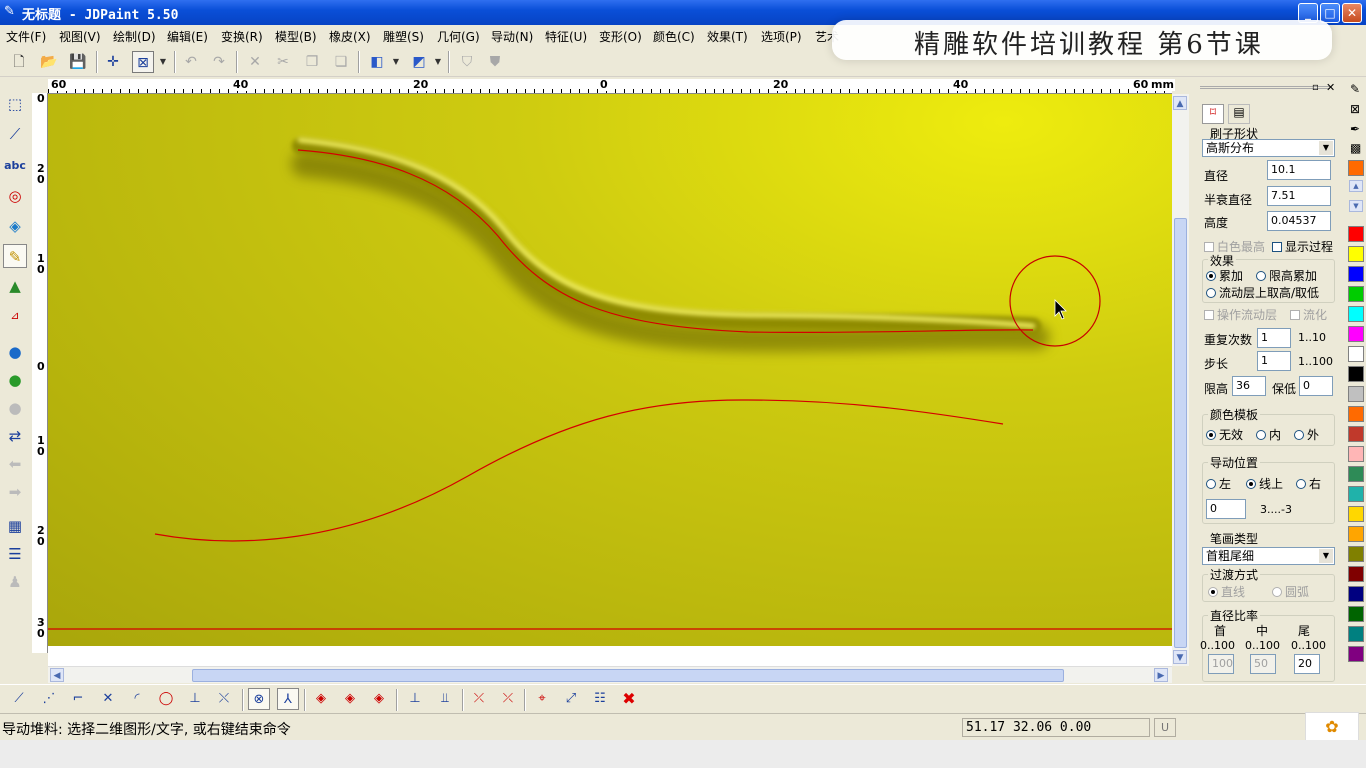  What do you see at coordinates (19, 62) in the screenshot?
I see `new-file-icon: 🗋` at bounding box center [19, 62].